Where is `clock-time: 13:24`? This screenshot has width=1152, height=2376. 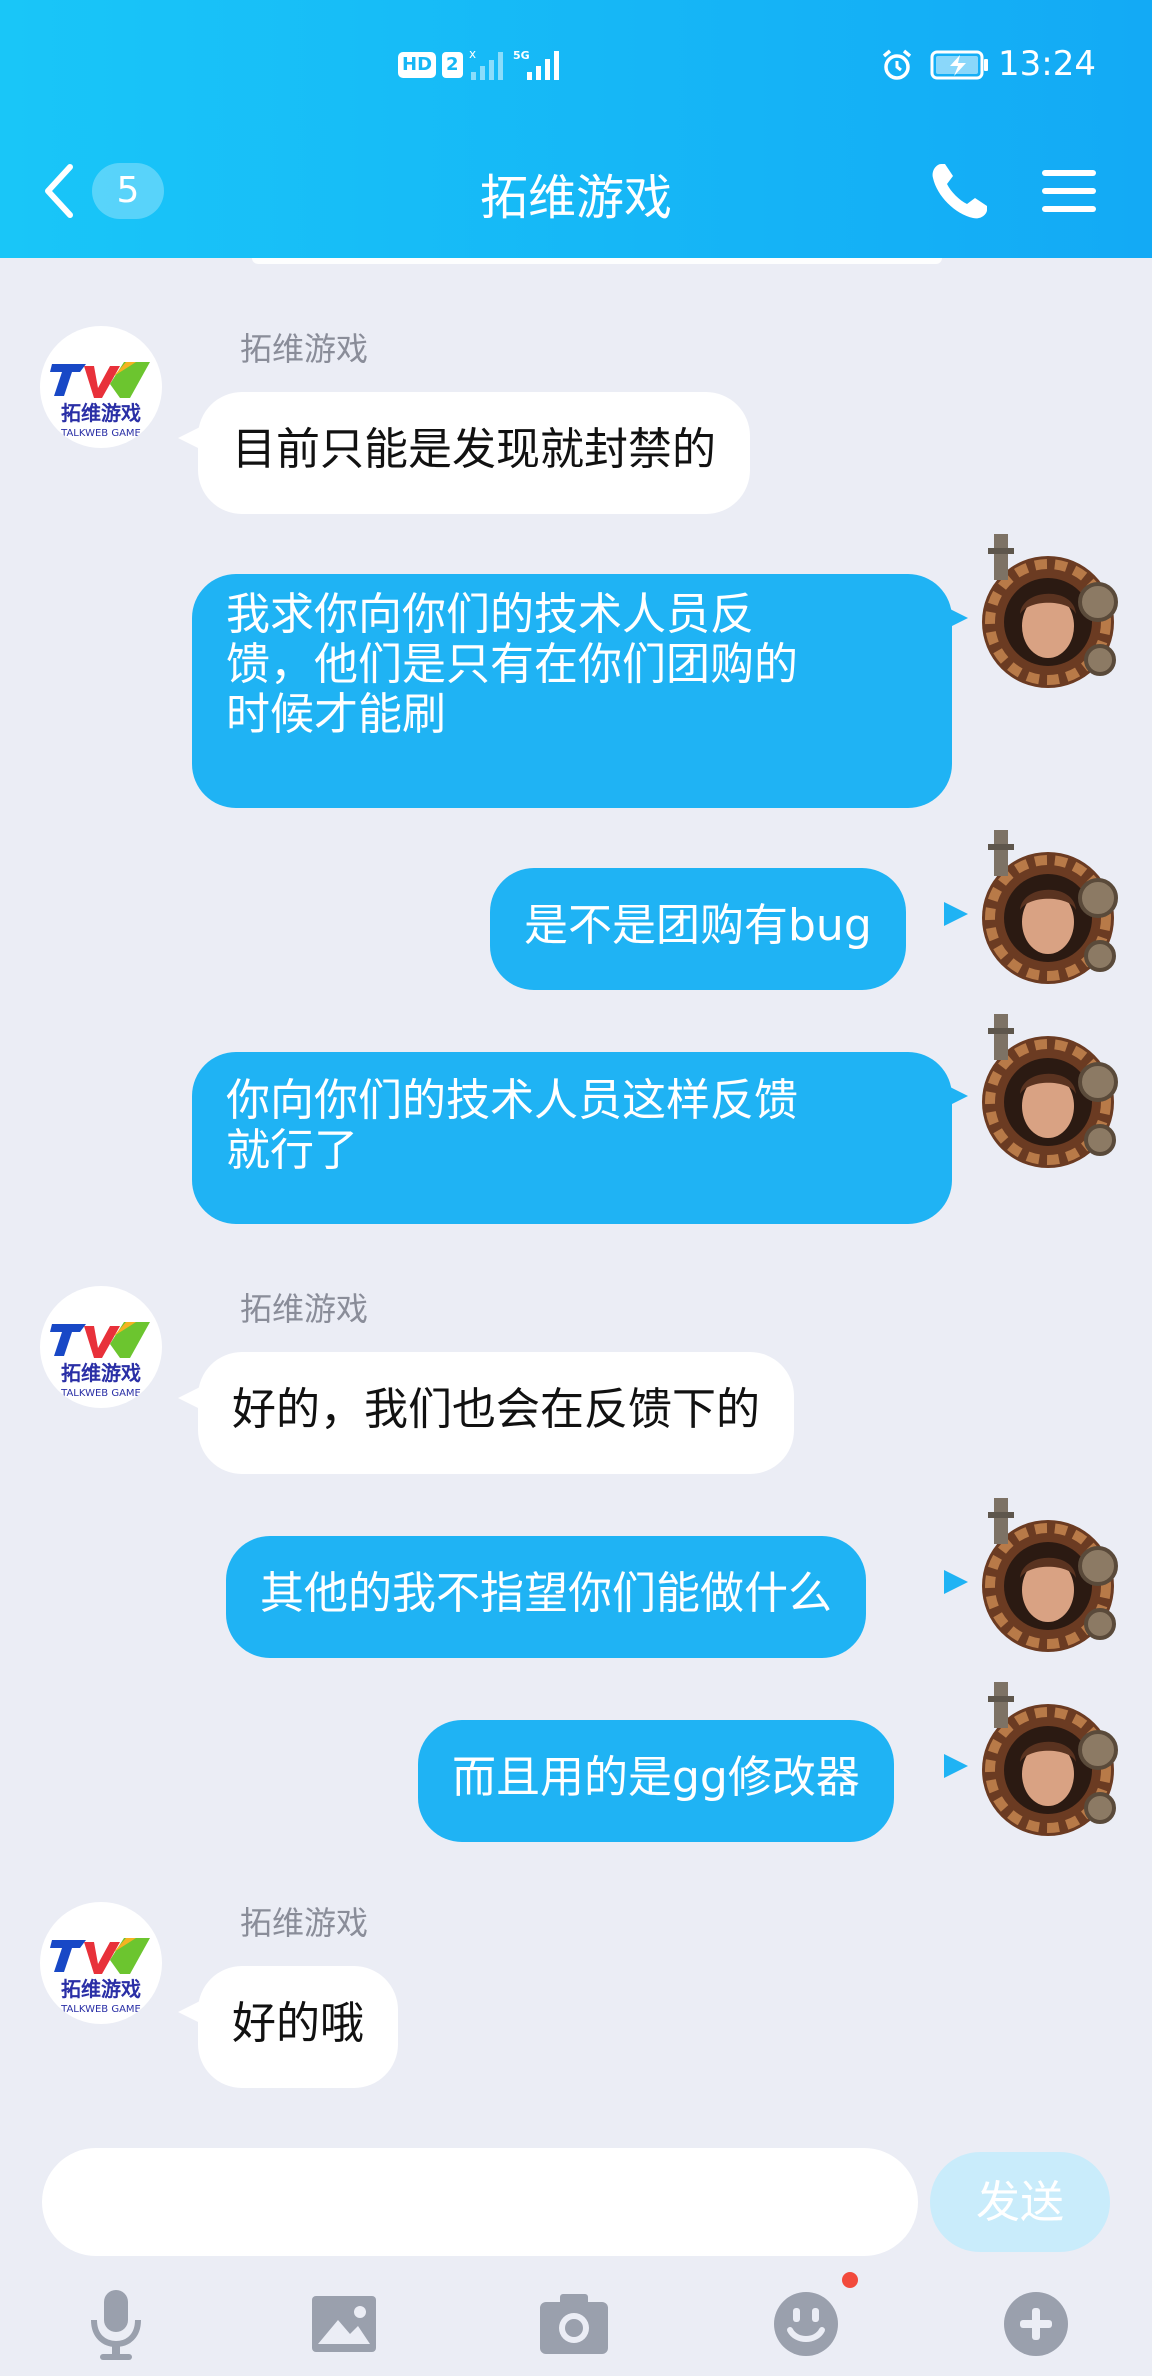 clock-time: 13:24 is located at coordinates (1047, 64).